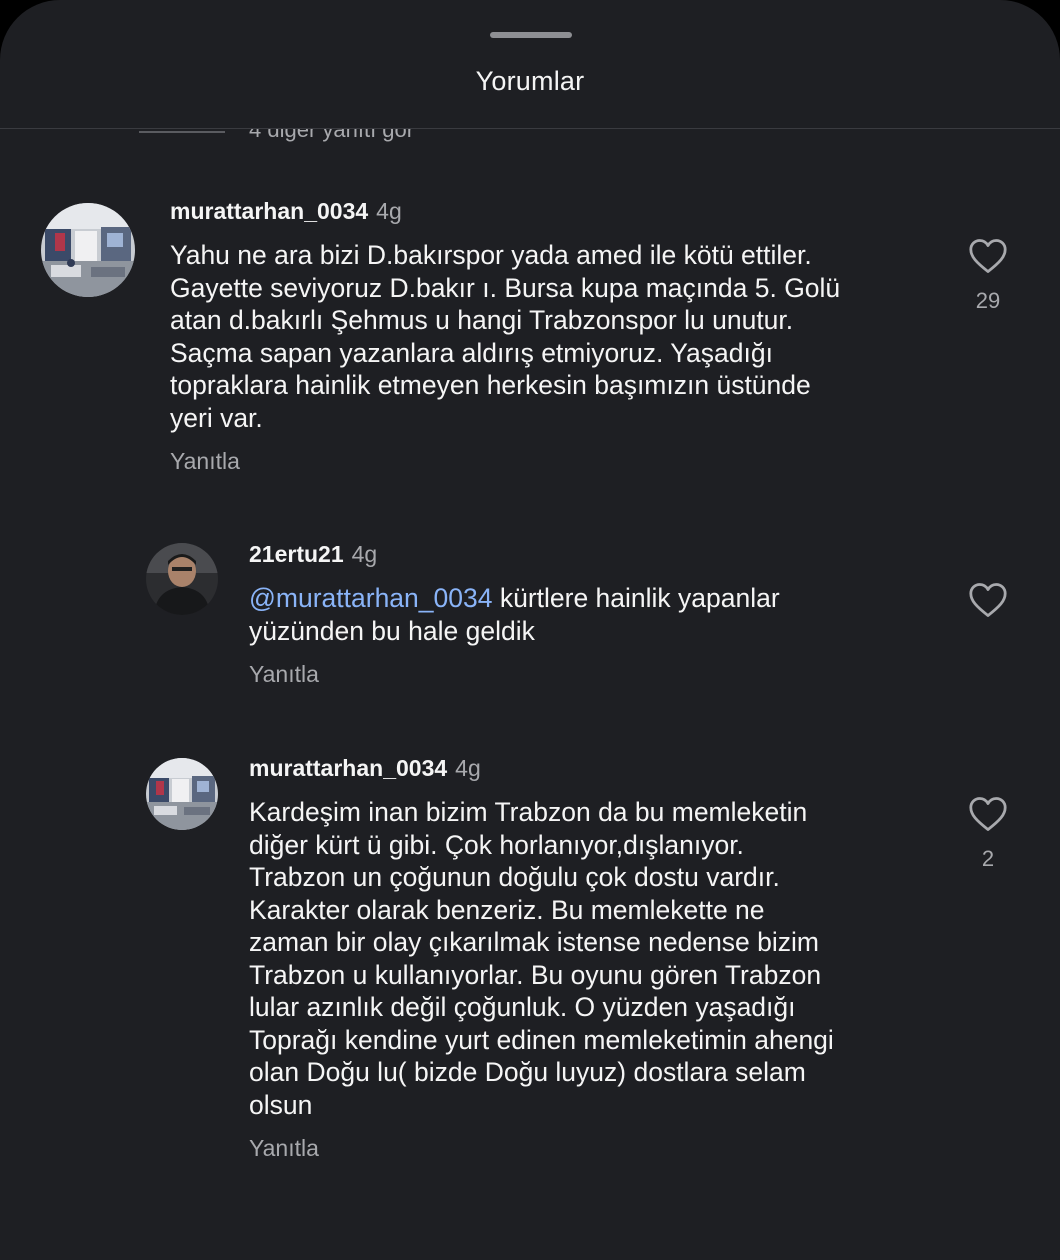  I want to click on sheet-drag-handle, so click(531, 35).